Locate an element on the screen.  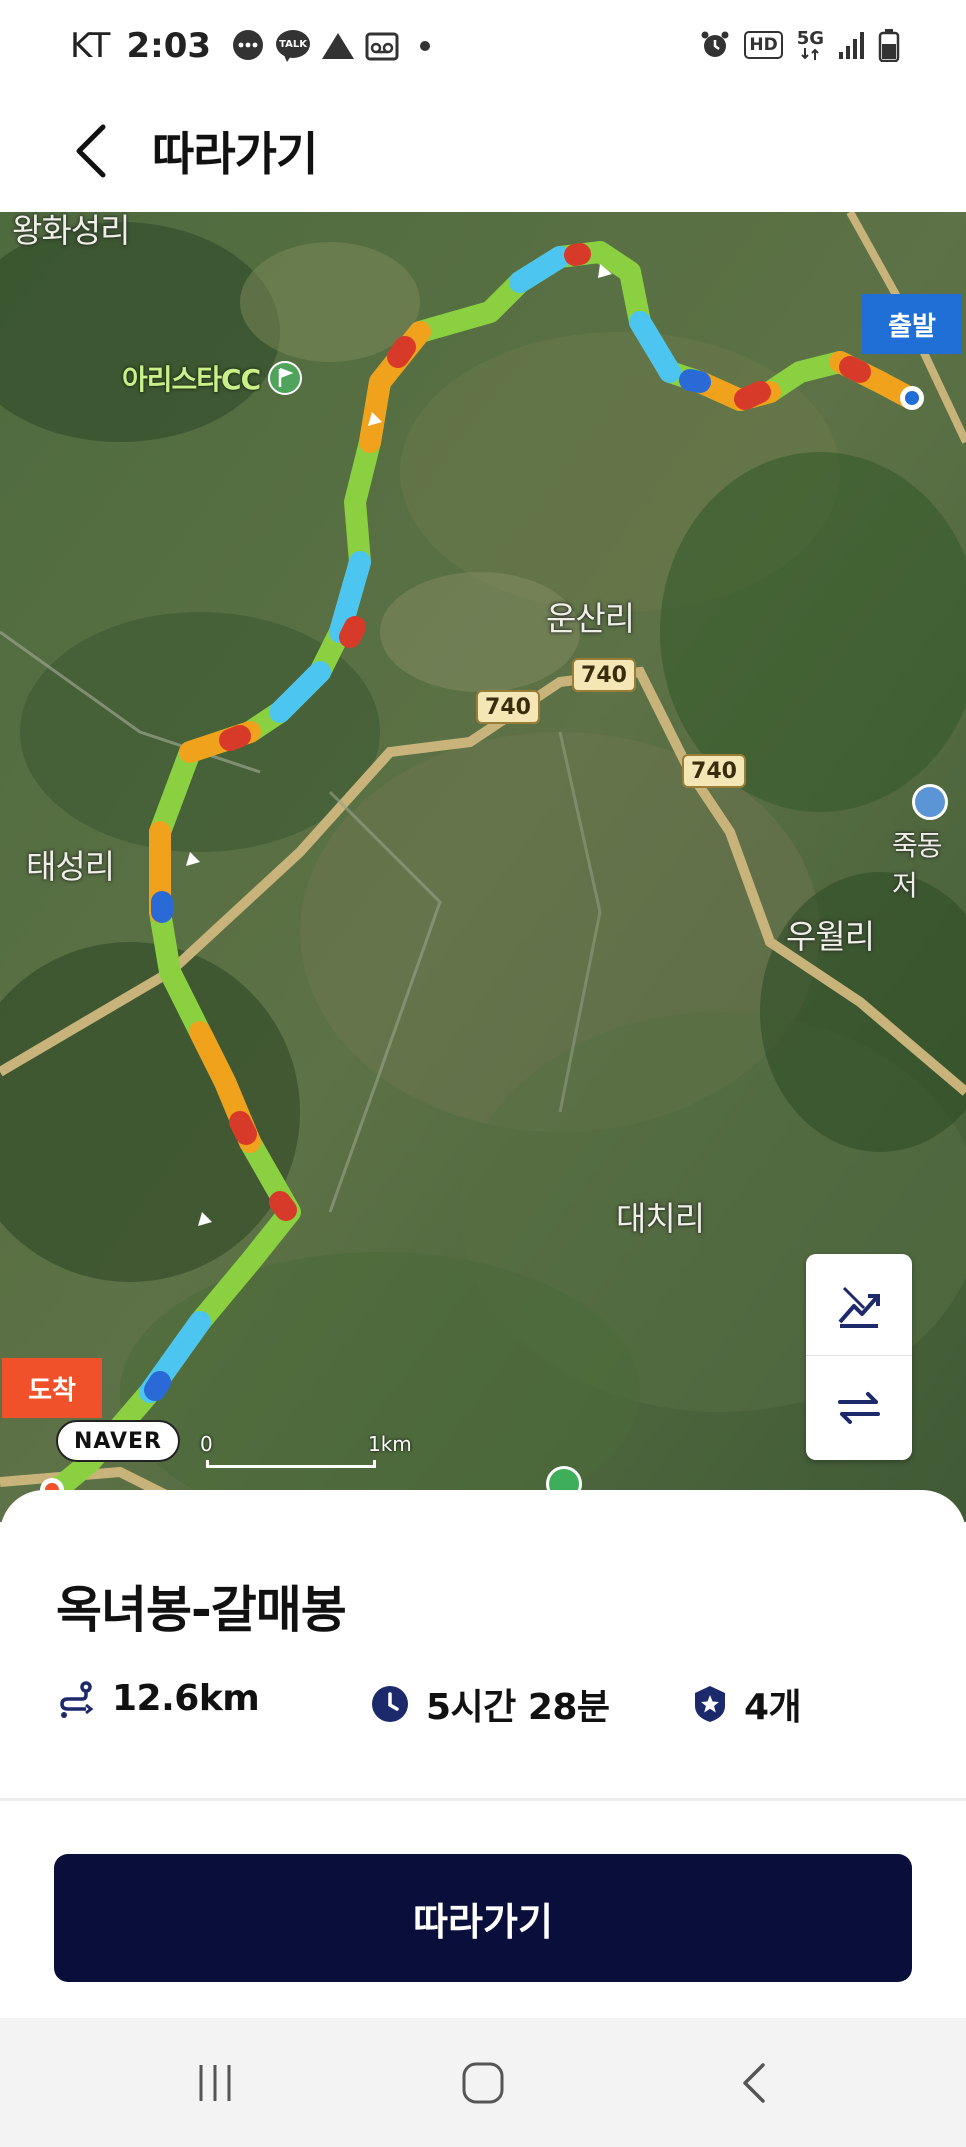
carrier-label: KT is located at coordinates (90, 46).